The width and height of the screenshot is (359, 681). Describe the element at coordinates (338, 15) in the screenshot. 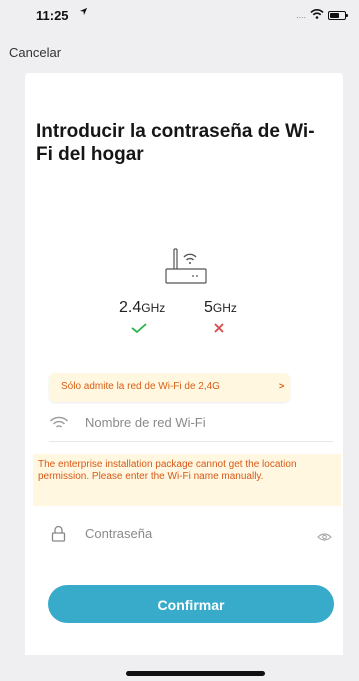

I see `battery-icon` at that location.